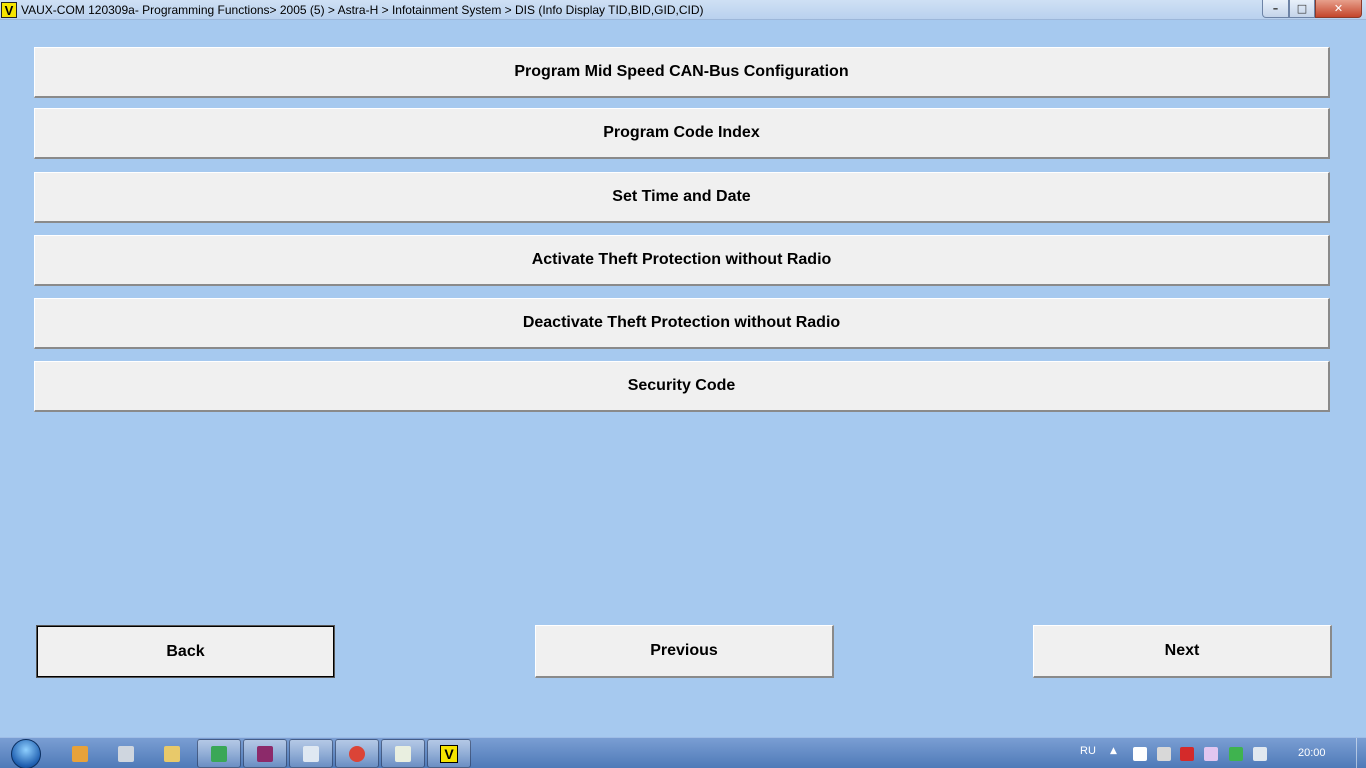 This screenshot has width=1366, height=768. I want to click on vauxcom-icon: V, so click(449, 753).